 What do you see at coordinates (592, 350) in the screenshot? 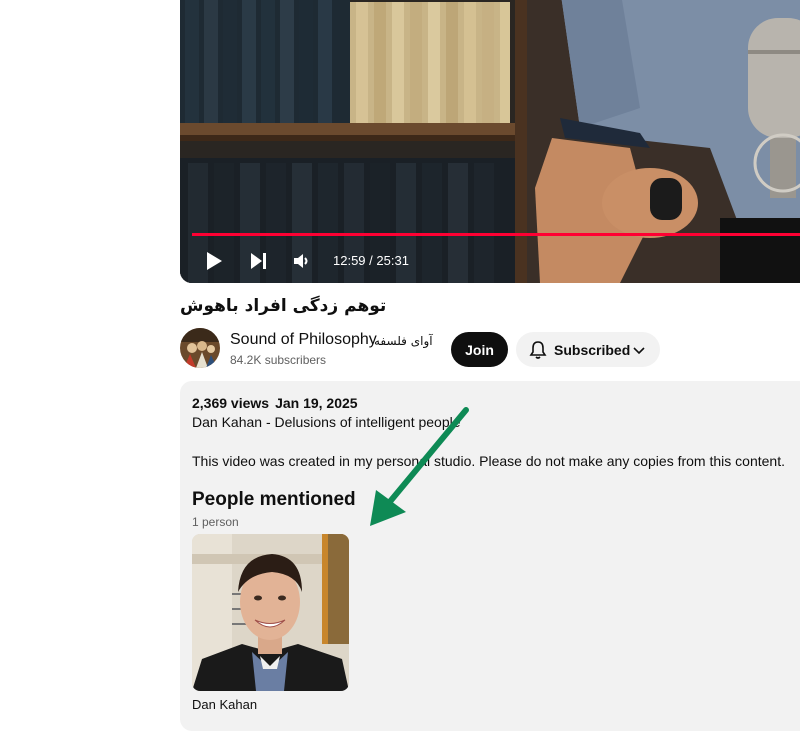
I see `subscribed-label: Subscribed` at bounding box center [592, 350].